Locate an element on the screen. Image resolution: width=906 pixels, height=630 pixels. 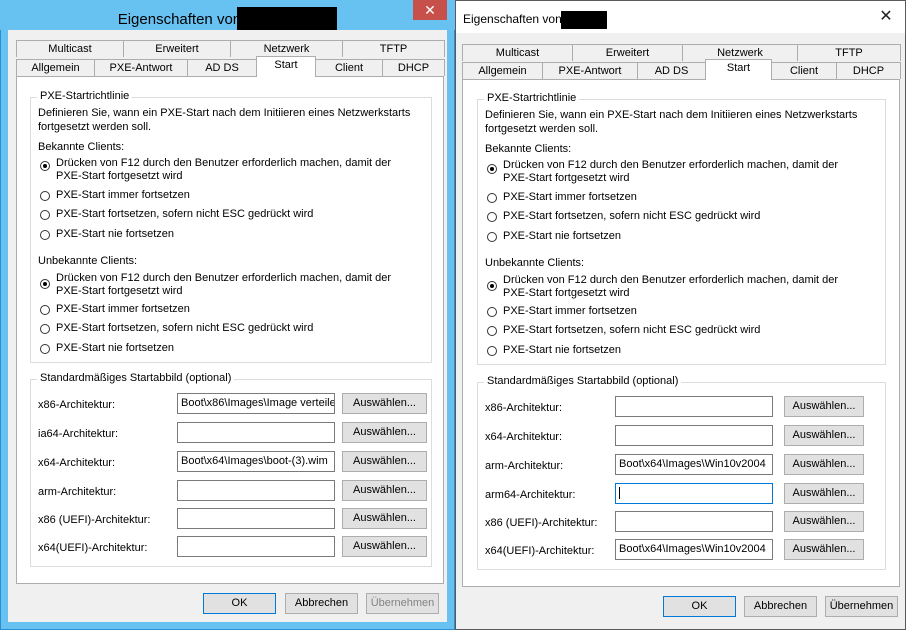
arch-input-arm: Boot\x64\Images\Win10v2004 is located at coordinates (694, 464).